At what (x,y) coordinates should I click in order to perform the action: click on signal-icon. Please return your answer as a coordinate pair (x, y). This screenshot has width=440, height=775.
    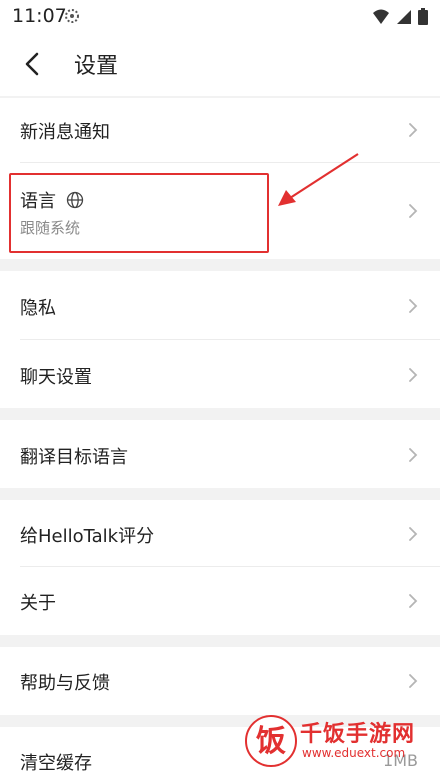
    Looking at the image, I should click on (404, 19).